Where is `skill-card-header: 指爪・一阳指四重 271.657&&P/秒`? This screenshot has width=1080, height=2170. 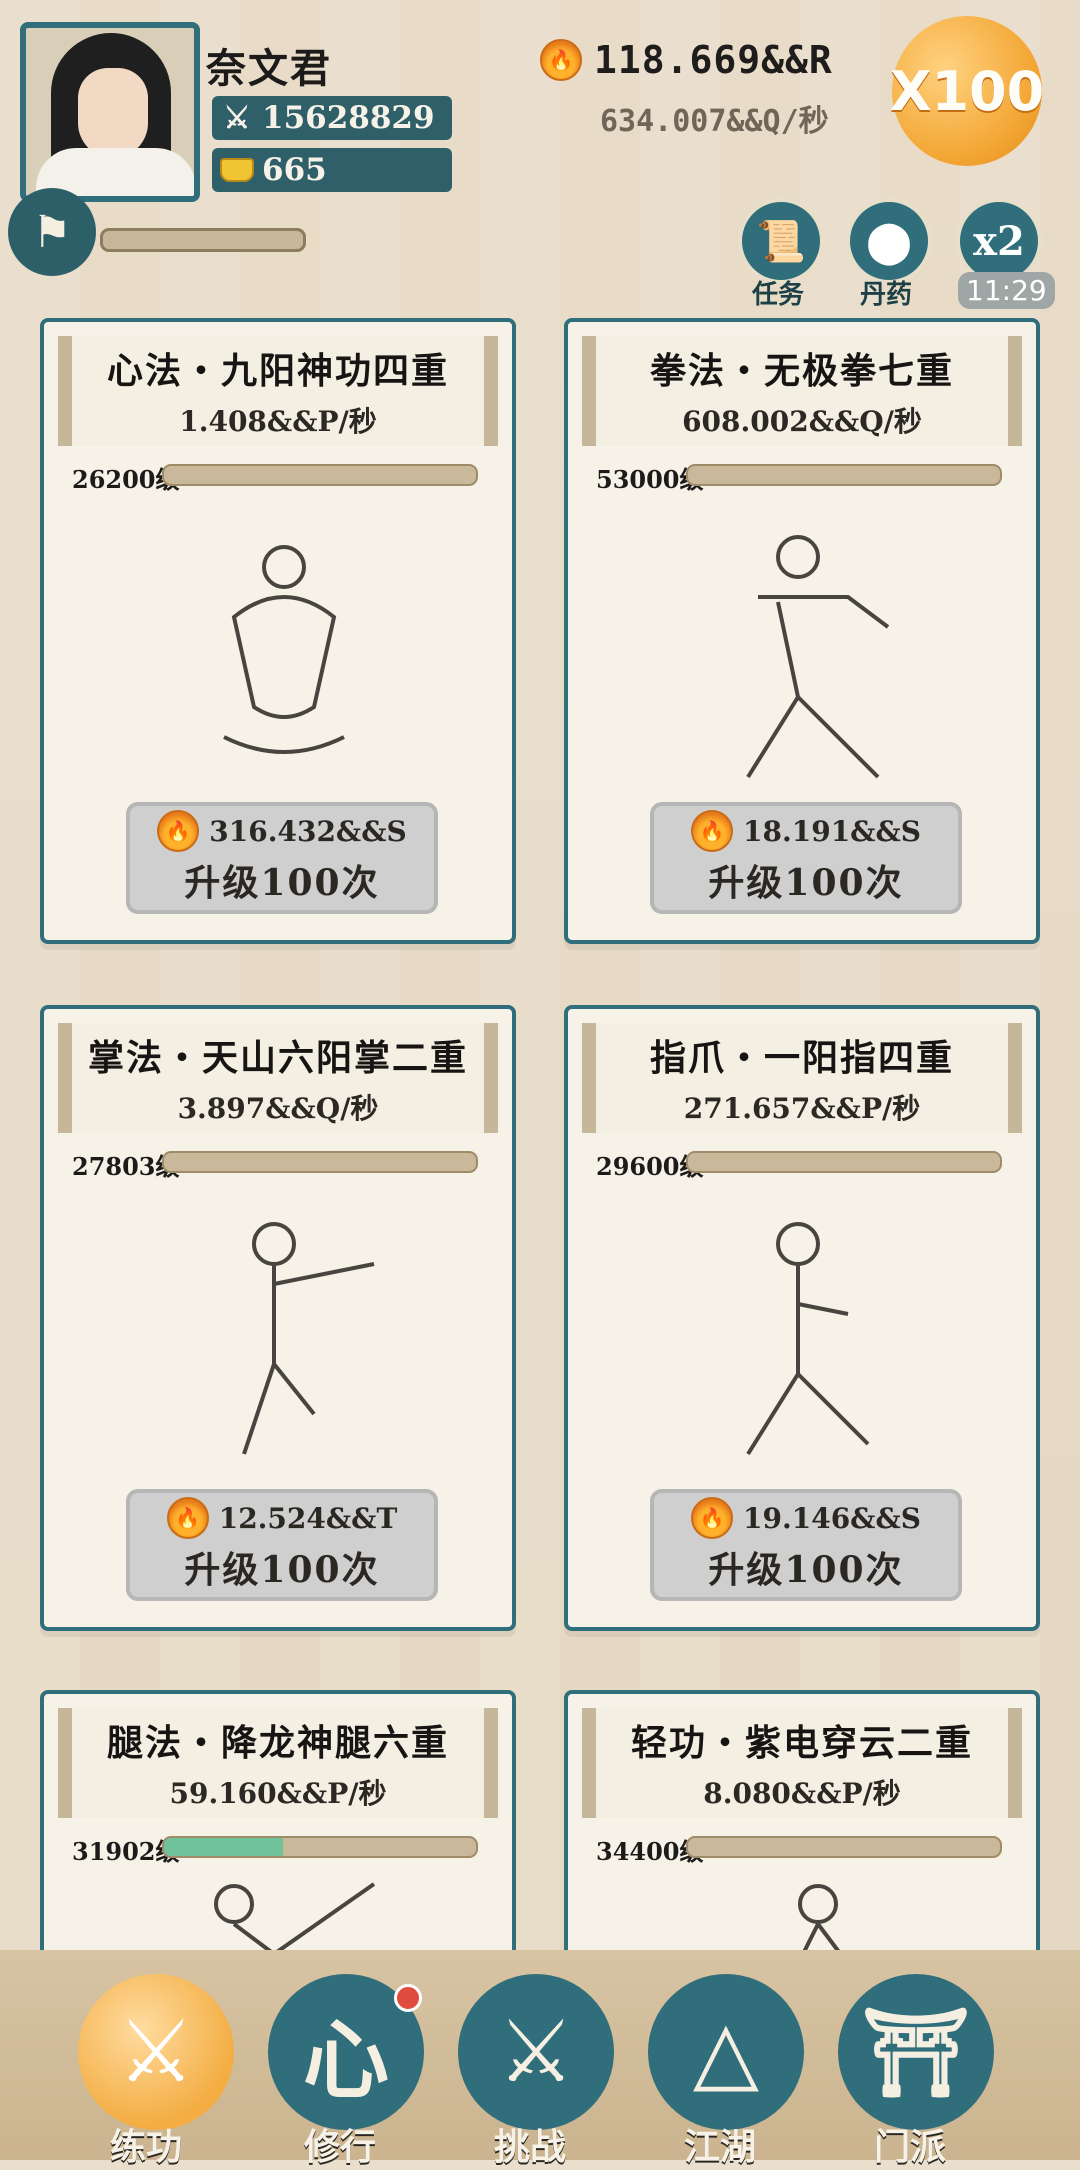 skill-card-header: 指爪・一阳指四重 271.657&&P/秒 is located at coordinates (802, 1078).